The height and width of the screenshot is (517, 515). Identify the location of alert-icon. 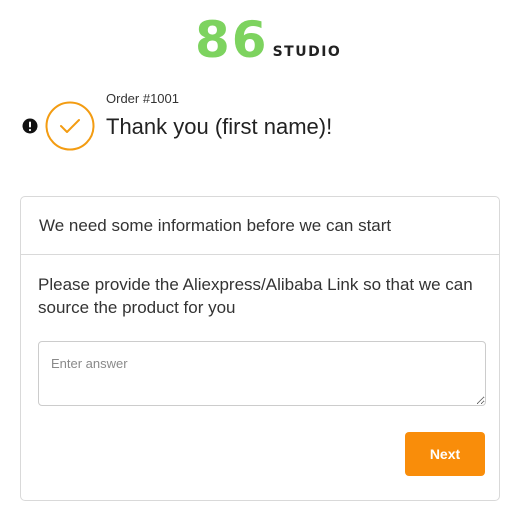
(30, 126).